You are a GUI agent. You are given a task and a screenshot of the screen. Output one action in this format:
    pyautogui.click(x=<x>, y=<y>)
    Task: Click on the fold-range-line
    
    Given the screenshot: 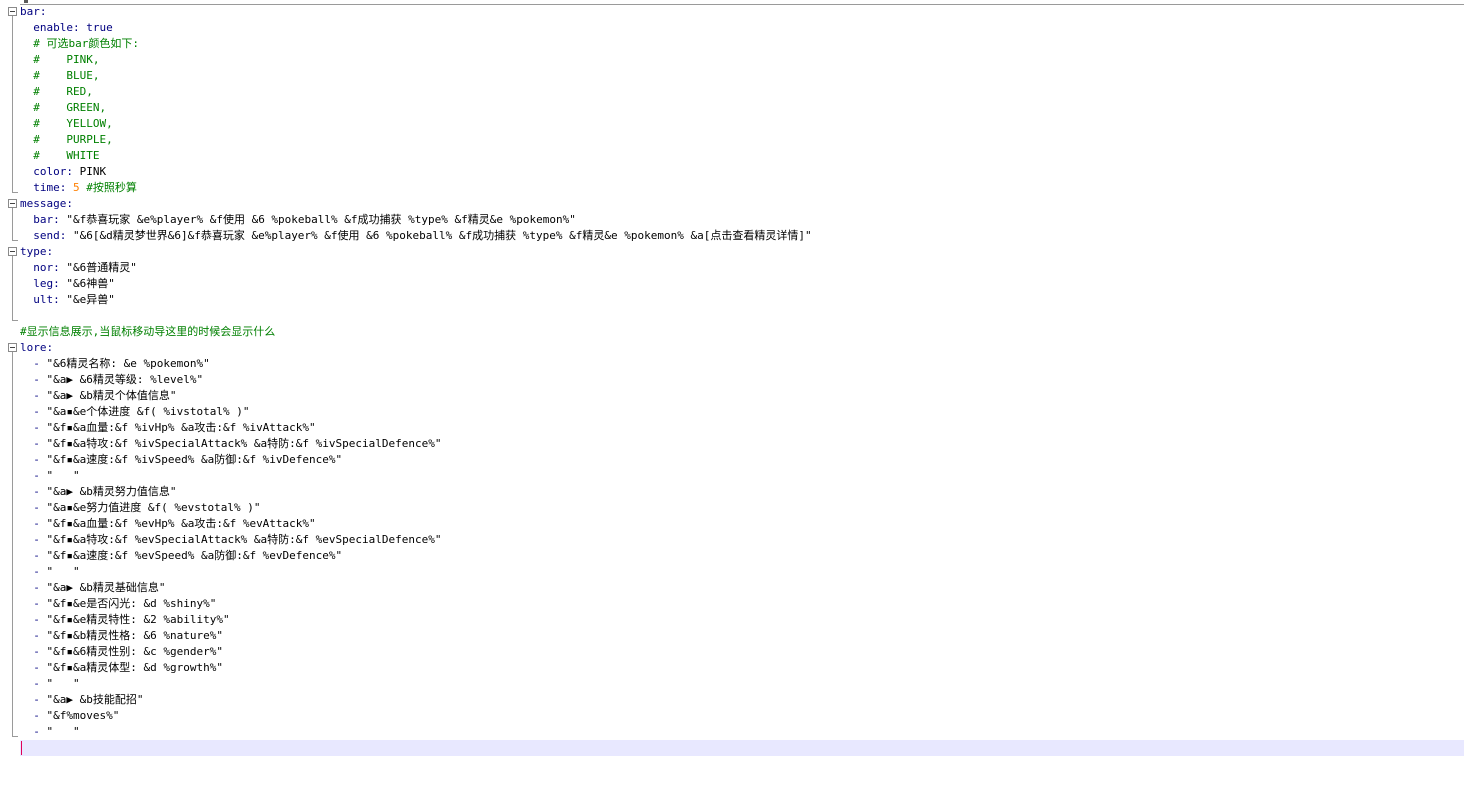 What is the action you would take?
    pyautogui.click(x=12, y=288)
    